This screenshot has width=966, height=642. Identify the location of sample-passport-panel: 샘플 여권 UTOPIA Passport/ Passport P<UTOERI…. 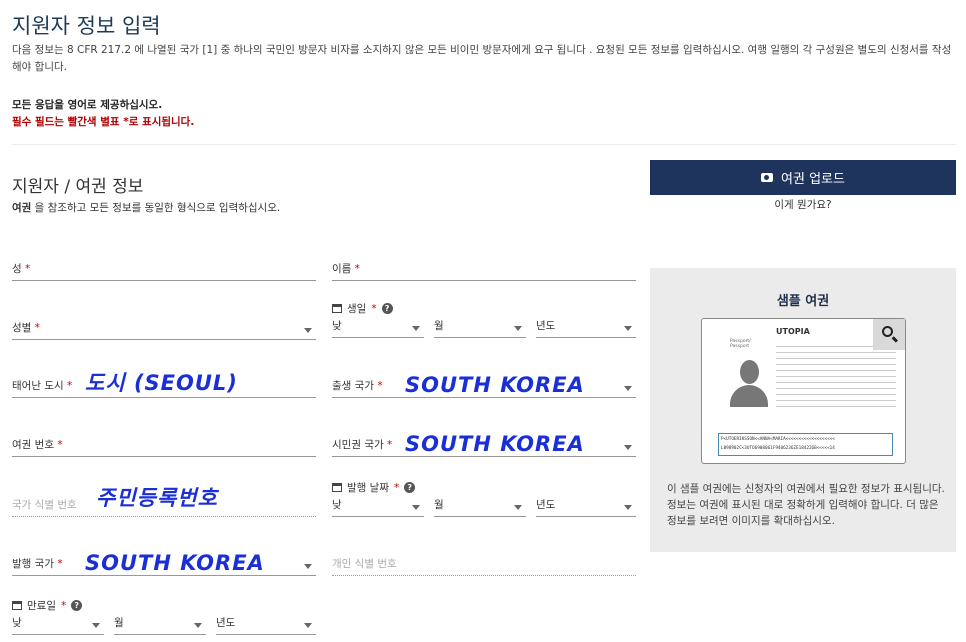
(803, 410).